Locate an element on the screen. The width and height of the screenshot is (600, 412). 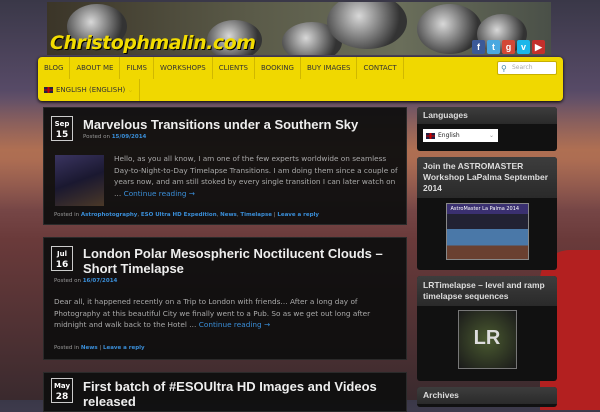
post-thumbnail is located at coordinates (79, 180).